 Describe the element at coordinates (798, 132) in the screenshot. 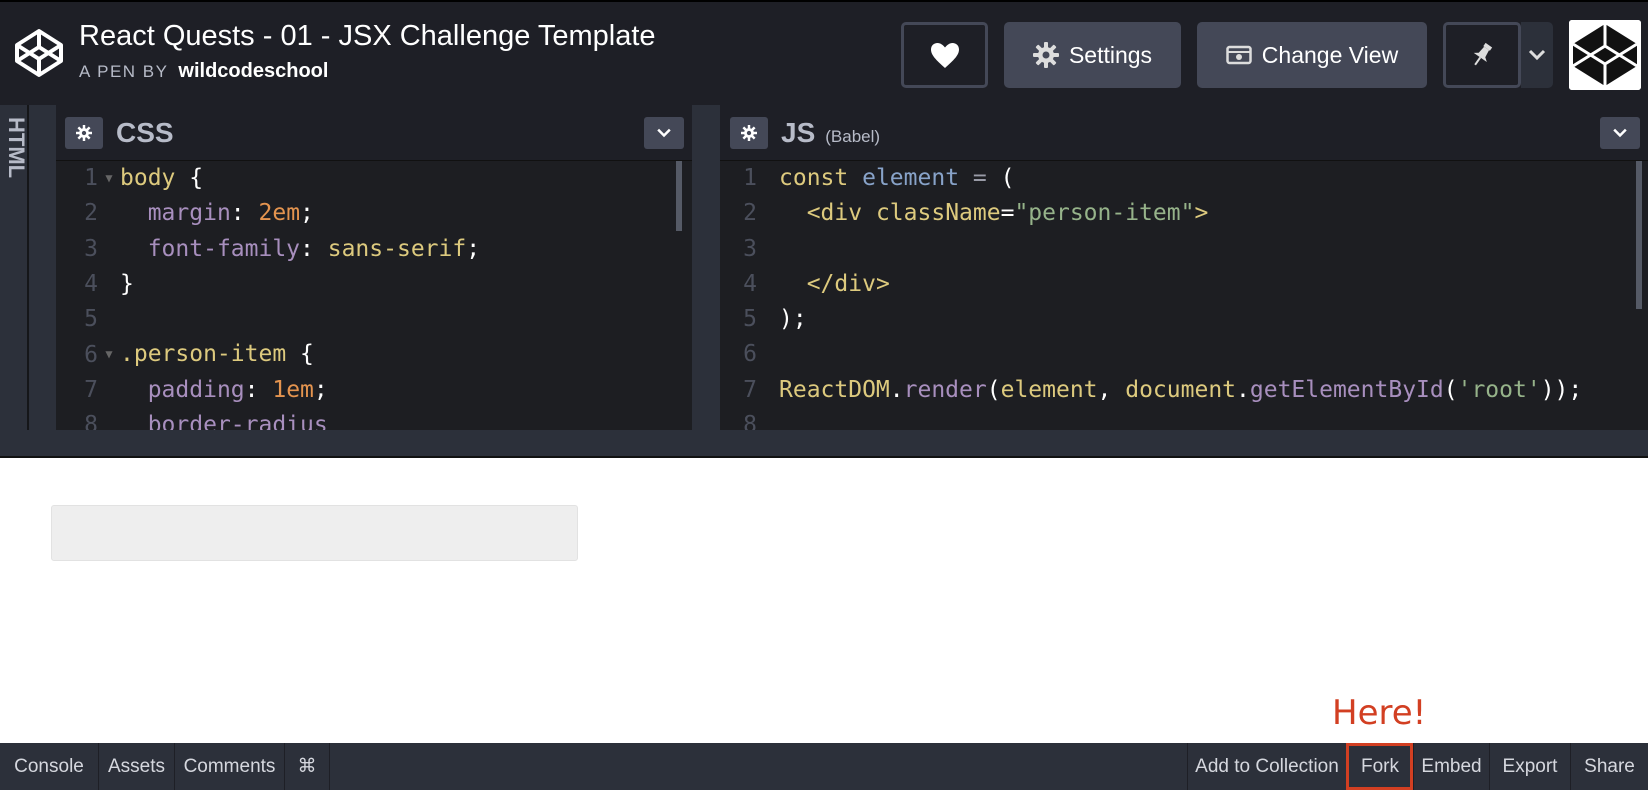

I see `js-title: JS` at that location.